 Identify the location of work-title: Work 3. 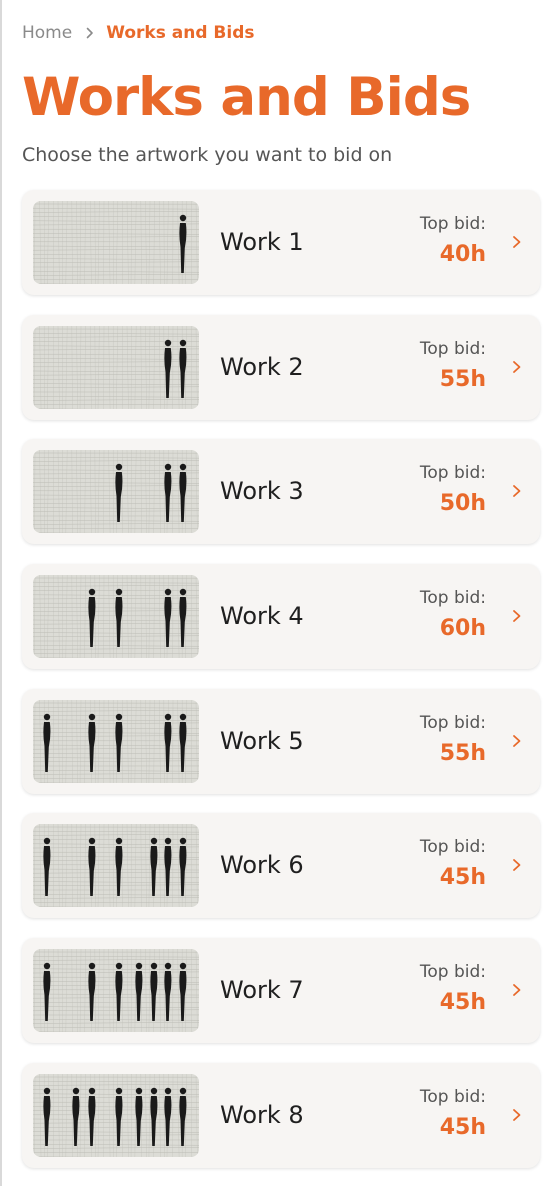
(262, 491).